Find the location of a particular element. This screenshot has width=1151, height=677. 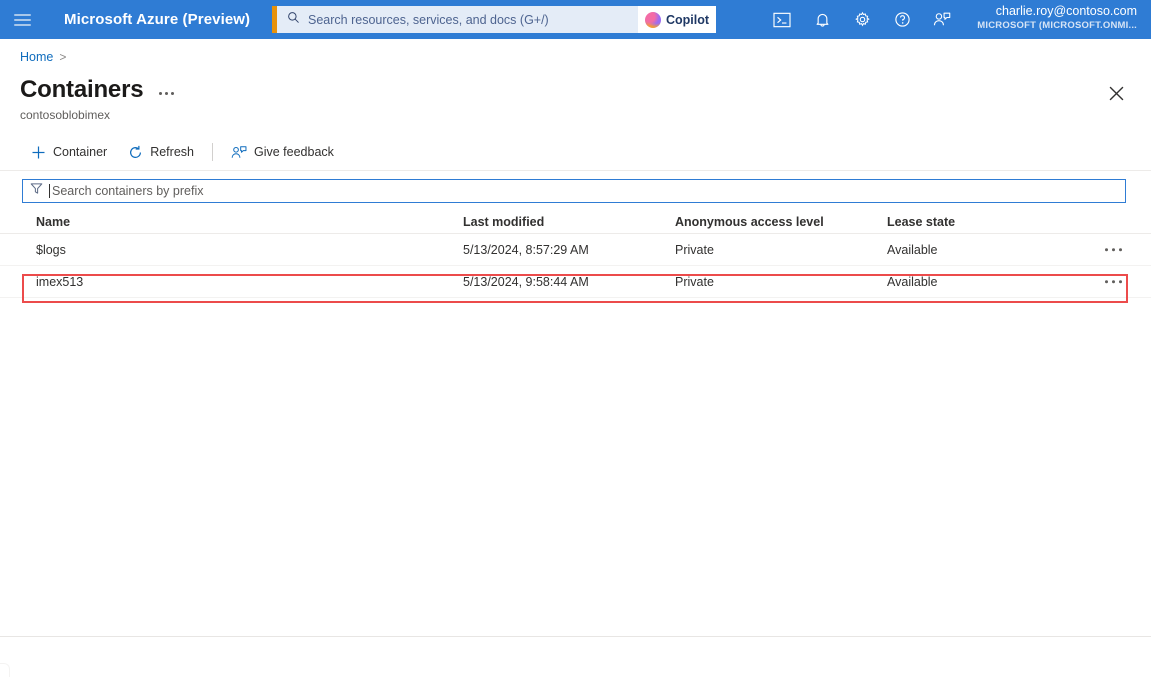

account-email: charlie.roy@contoso.com is located at coordinates (1066, 11).